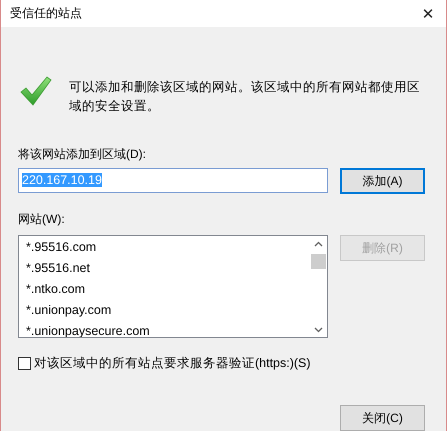  Describe the element at coordinates (382, 418) in the screenshot. I see `dialog-close-button: 关闭(C)` at that location.